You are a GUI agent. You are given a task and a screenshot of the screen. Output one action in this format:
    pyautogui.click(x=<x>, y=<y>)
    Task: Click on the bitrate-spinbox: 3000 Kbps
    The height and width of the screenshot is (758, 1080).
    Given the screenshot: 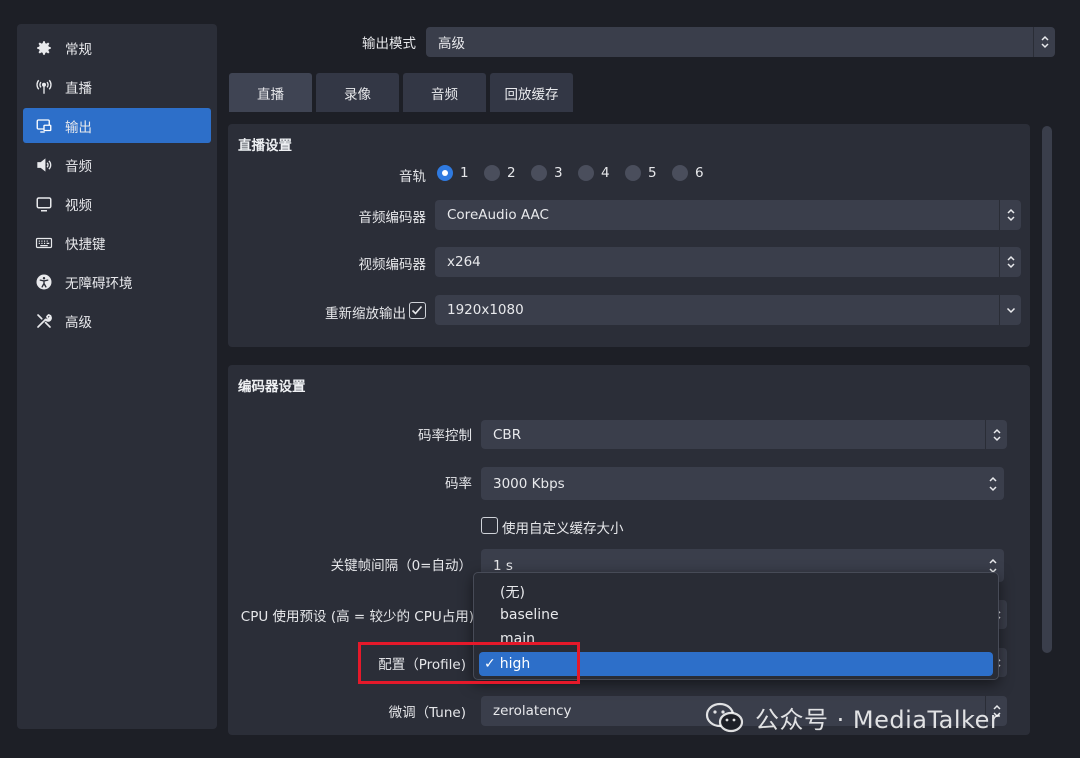 What is the action you would take?
    pyautogui.click(x=742, y=483)
    